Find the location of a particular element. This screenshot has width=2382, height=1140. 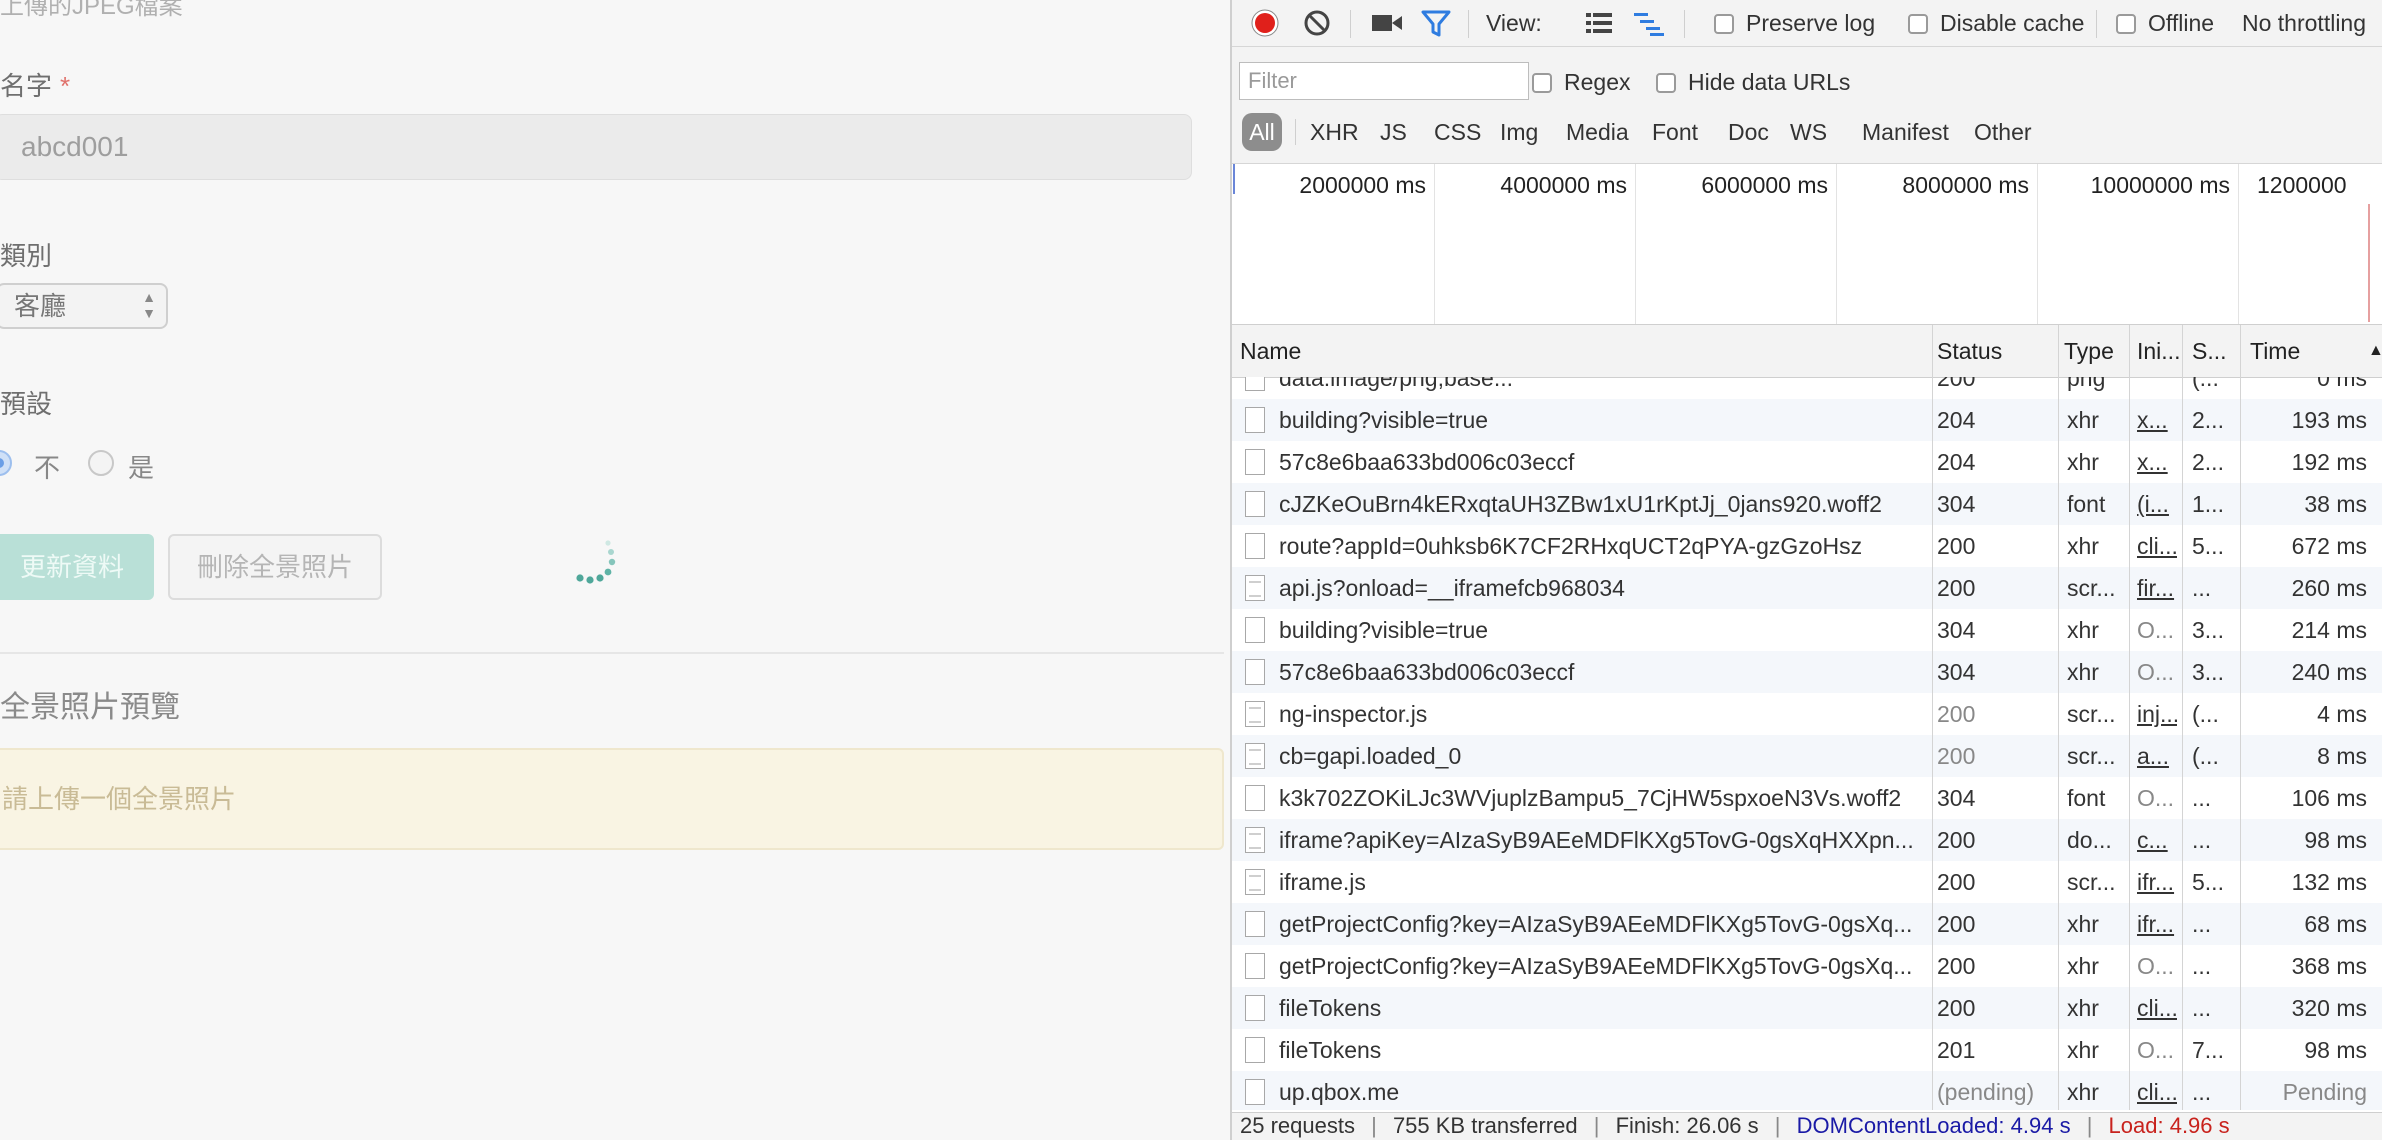

request-initiator is located at coordinates (2157, 388).